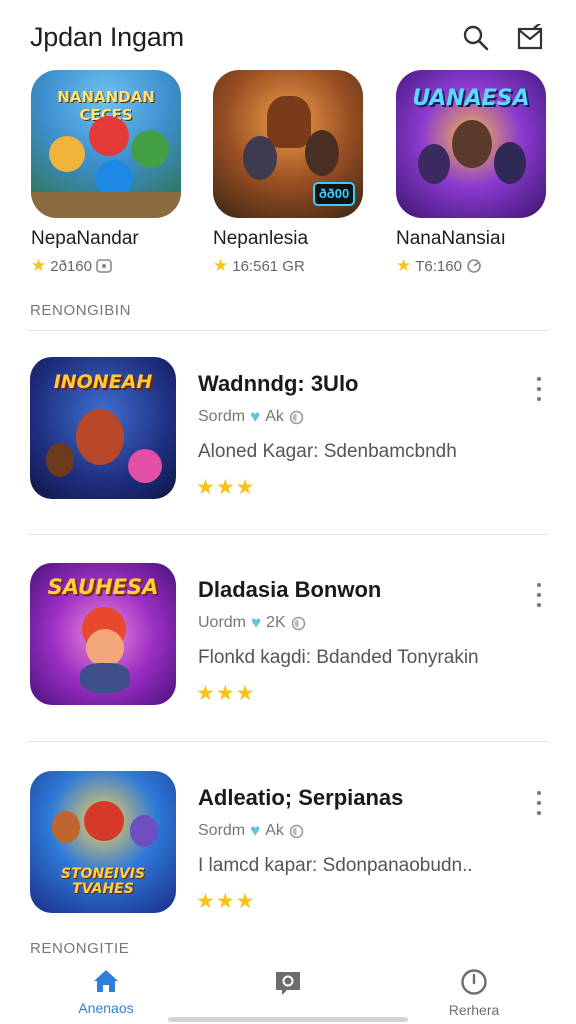 This screenshot has height=1024, width=576. I want to click on home-indicator, so click(288, 1019).